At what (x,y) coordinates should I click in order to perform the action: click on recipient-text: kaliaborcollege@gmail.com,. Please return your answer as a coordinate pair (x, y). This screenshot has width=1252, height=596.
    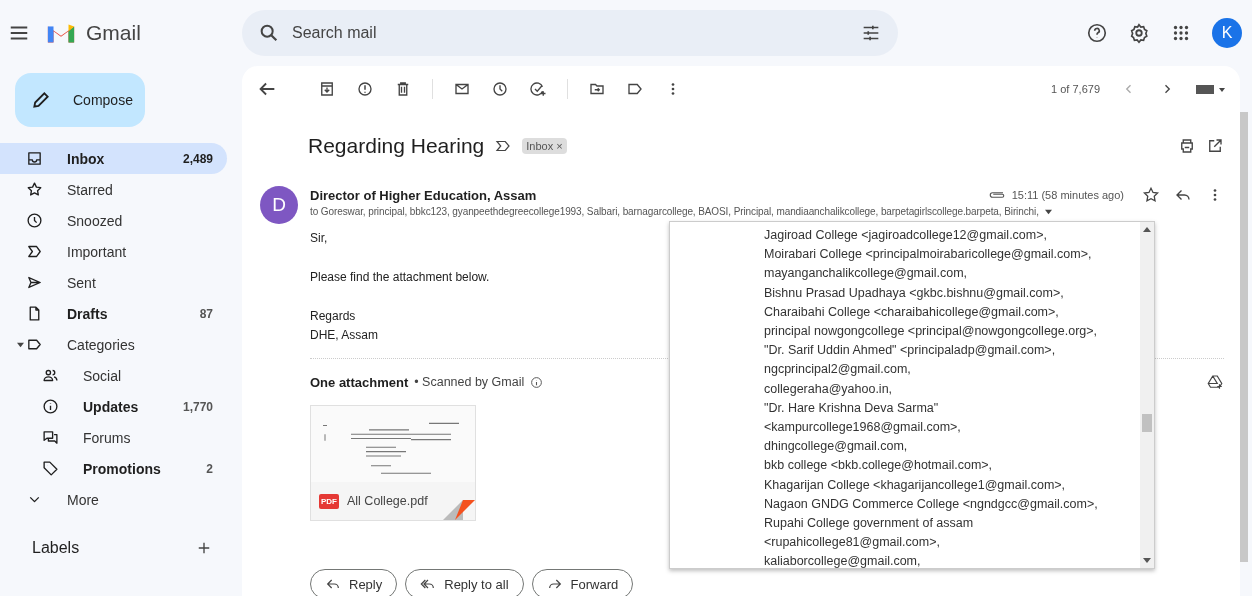
    Looking at the image, I should click on (843, 560).